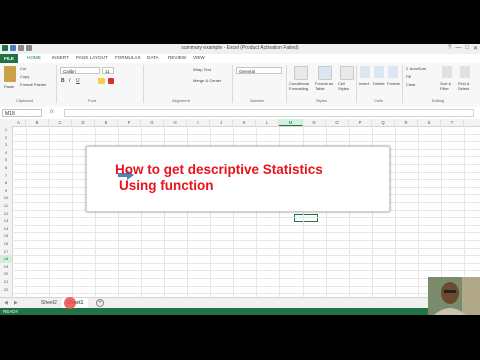 Image resolution: width=480 pixels, height=360 pixels. Describe the element at coordinates (101, 81) in the screenshot. I see `fill-color-icon` at that location.